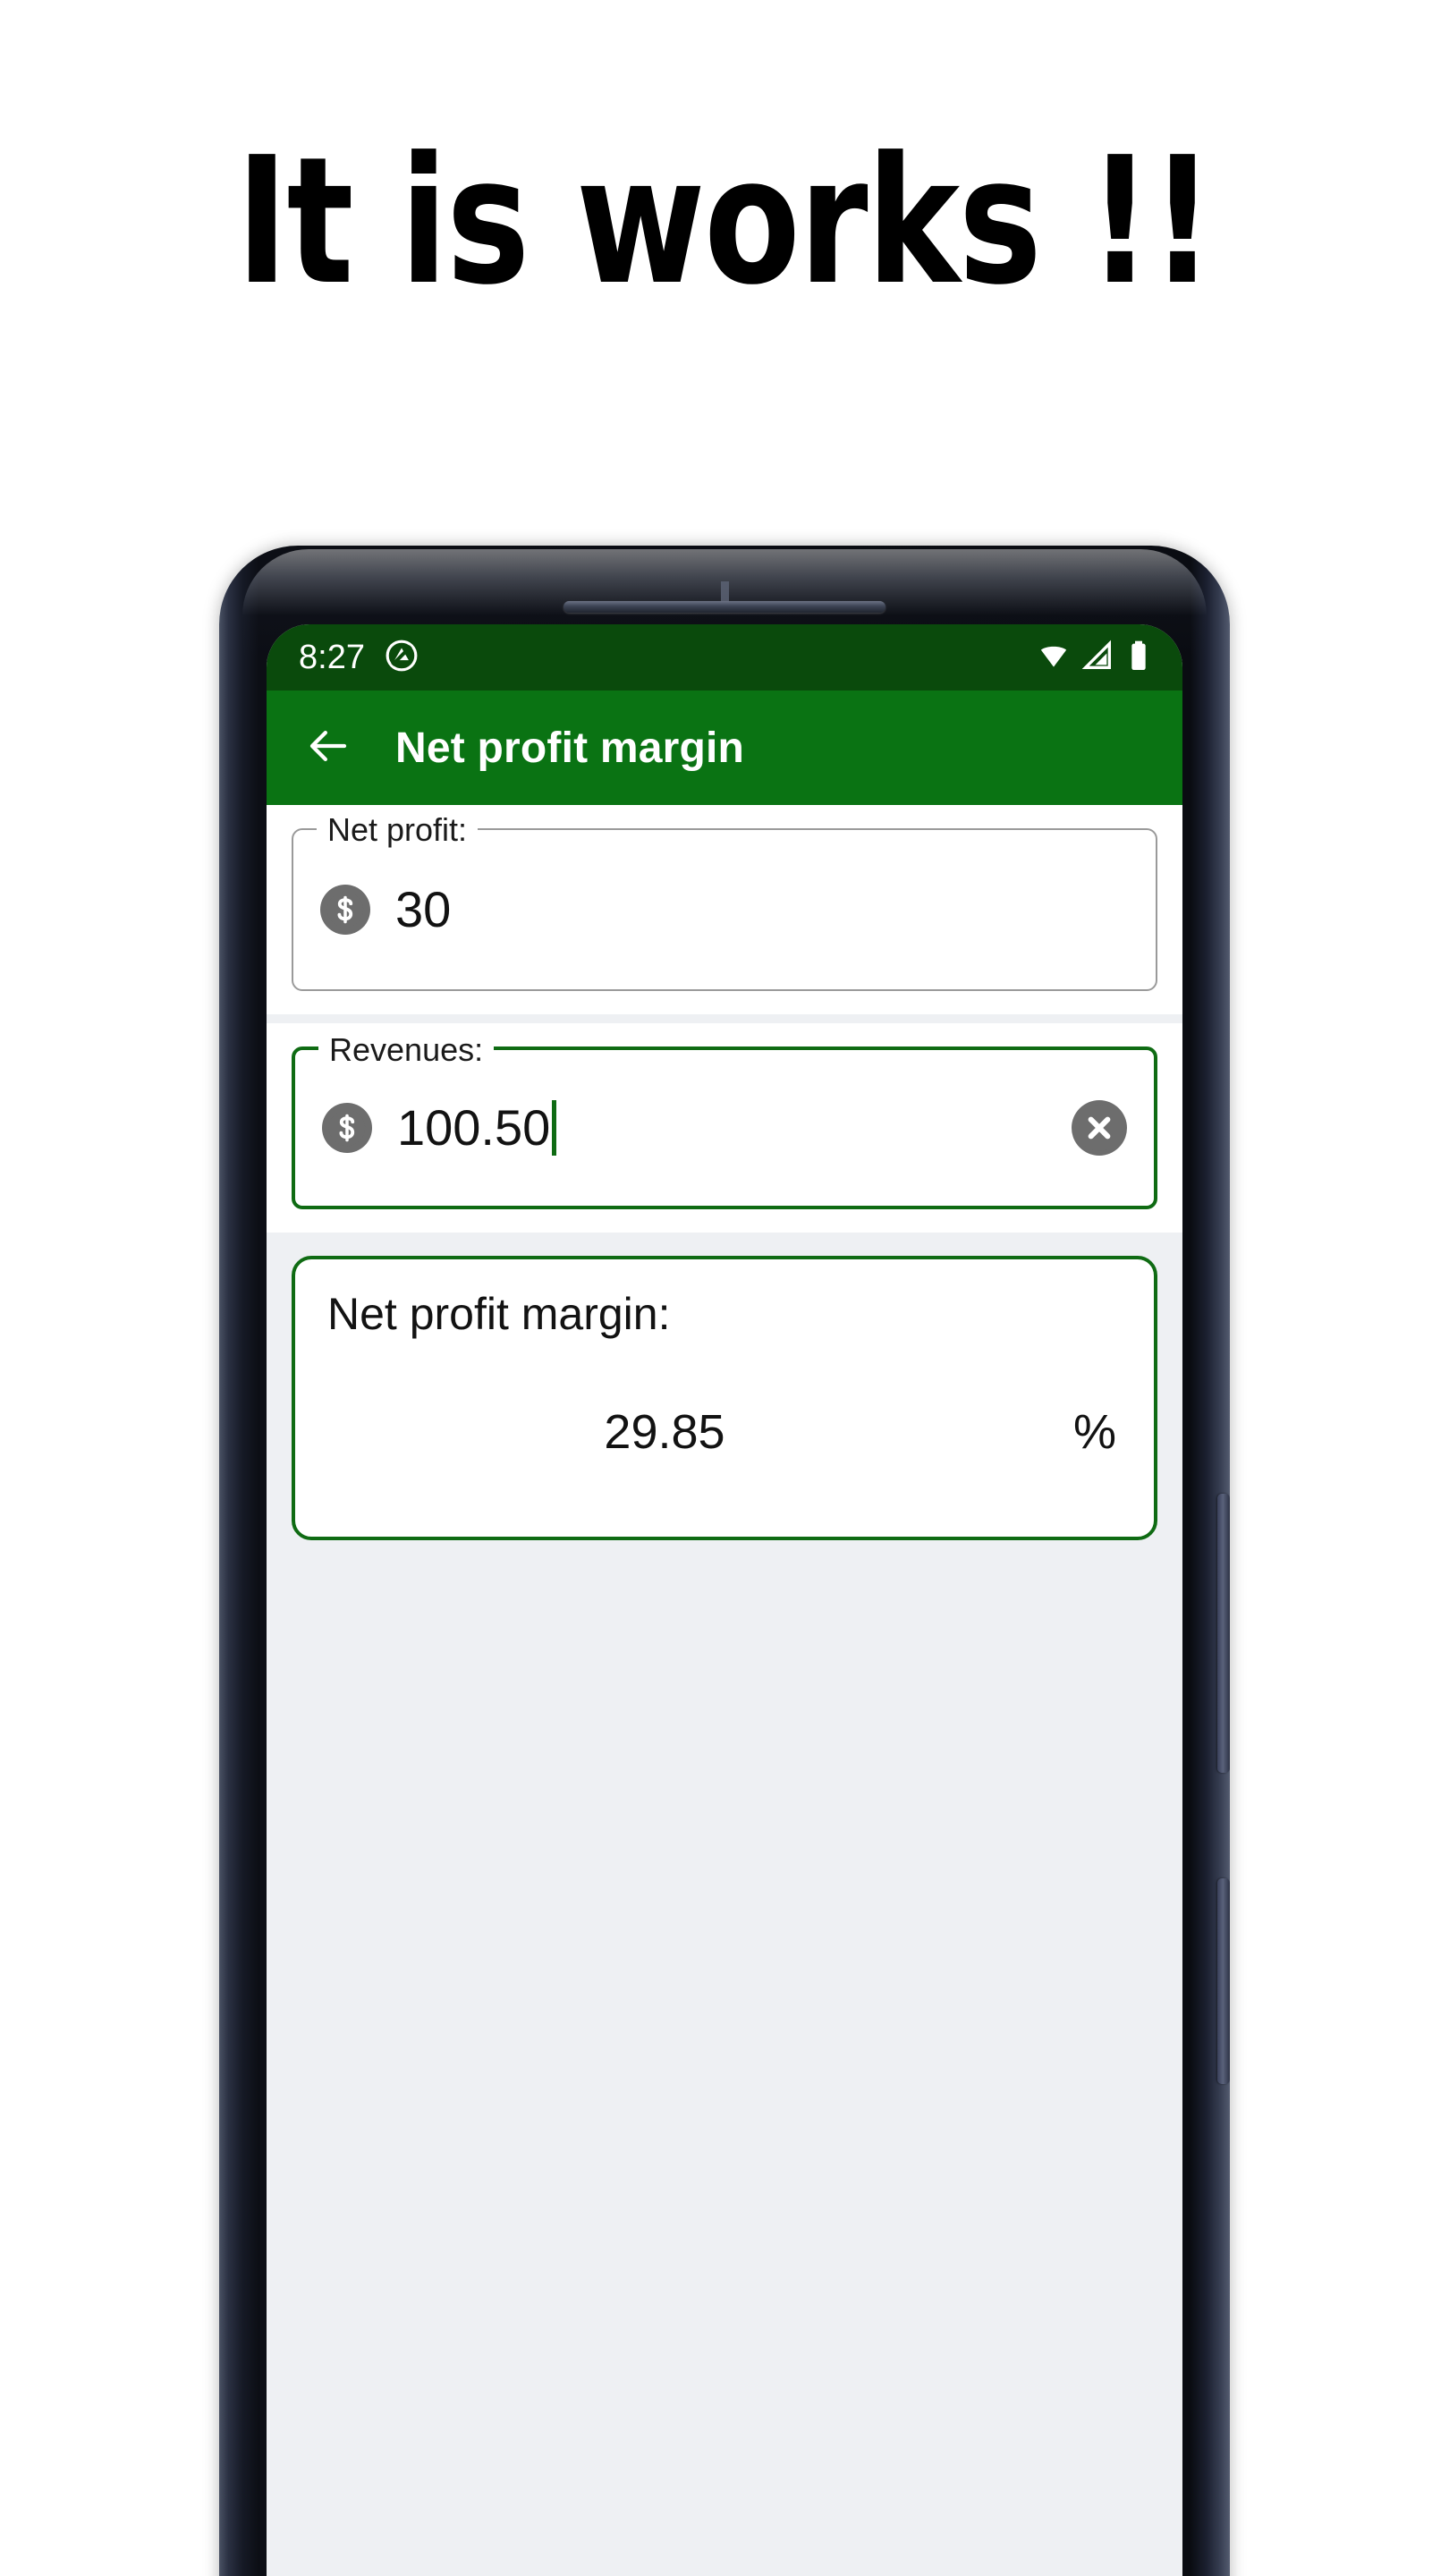  What do you see at coordinates (423, 909) in the screenshot?
I see `net-profit-value: 30` at bounding box center [423, 909].